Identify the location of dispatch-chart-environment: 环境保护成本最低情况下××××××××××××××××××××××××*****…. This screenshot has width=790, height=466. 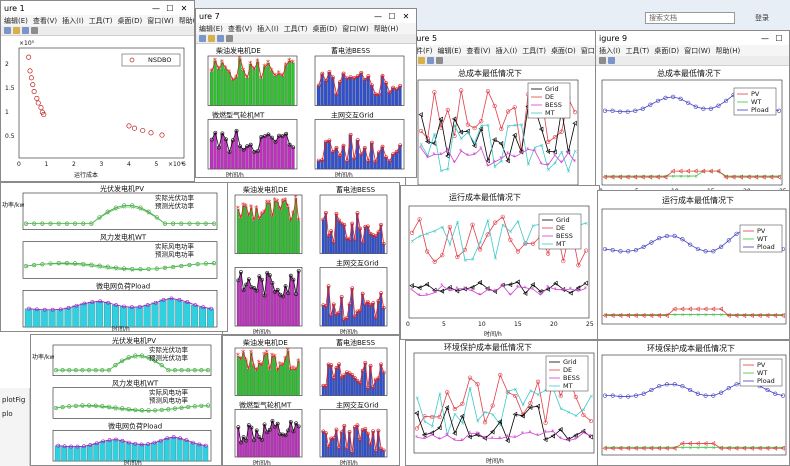
(504, 403).